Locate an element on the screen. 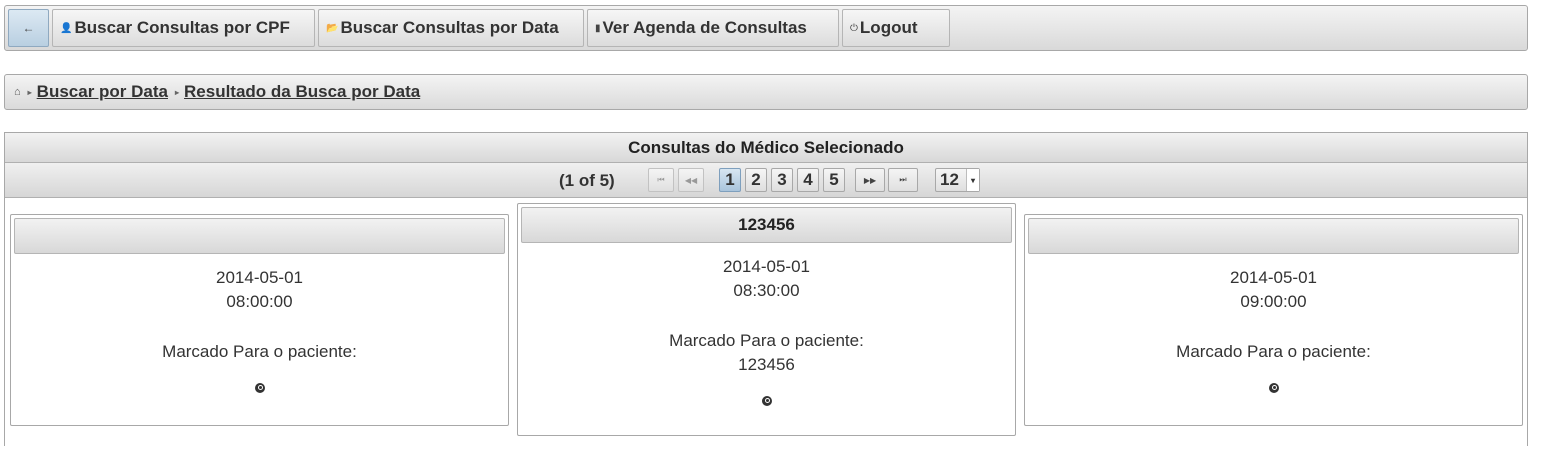 This screenshot has height=464, width=1541. menu-ver-agenda-label: Ver Agenda de Consultas is located at coordinates (704, 27).